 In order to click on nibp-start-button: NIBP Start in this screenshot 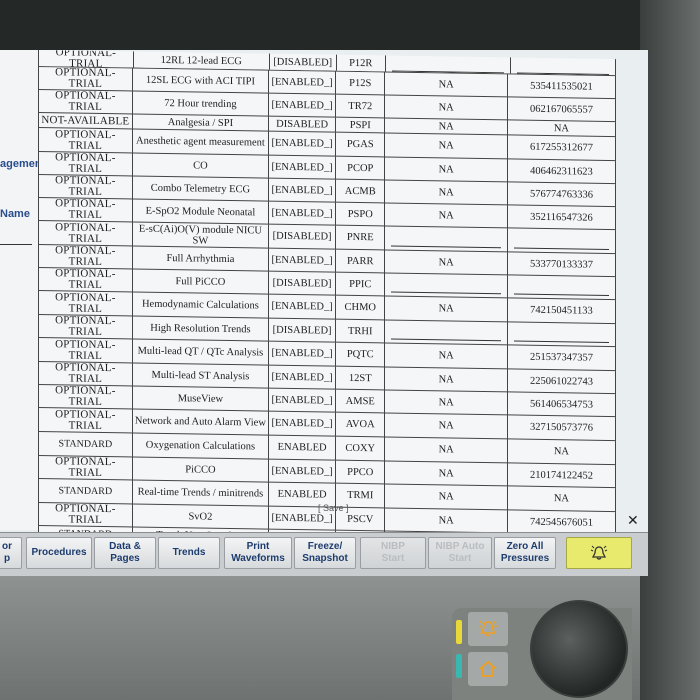, I will do `click(393, 553)`.